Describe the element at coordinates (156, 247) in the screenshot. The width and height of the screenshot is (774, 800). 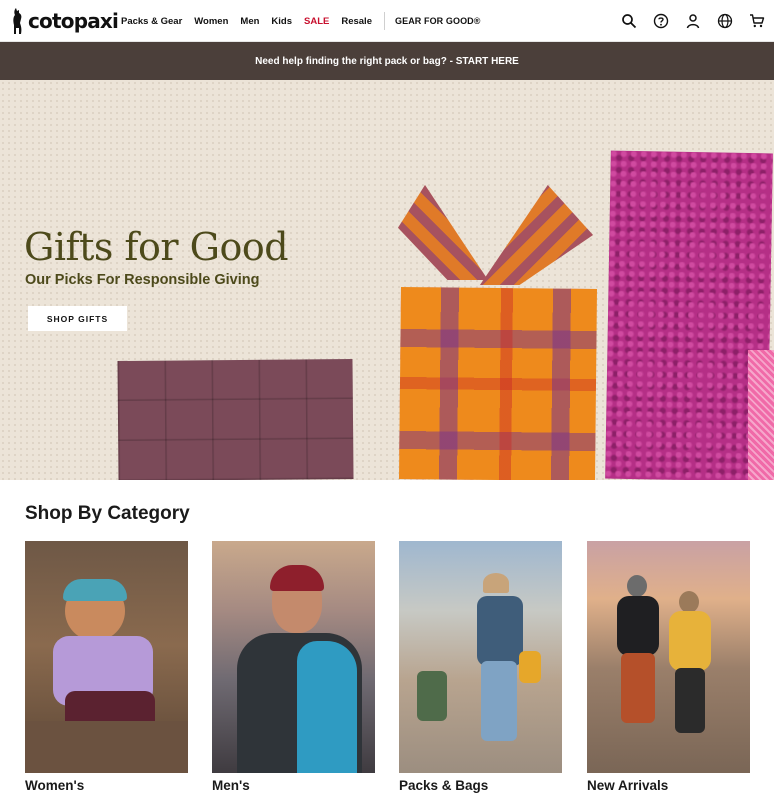
I see `hero-title: Gifts for Good` at that location.